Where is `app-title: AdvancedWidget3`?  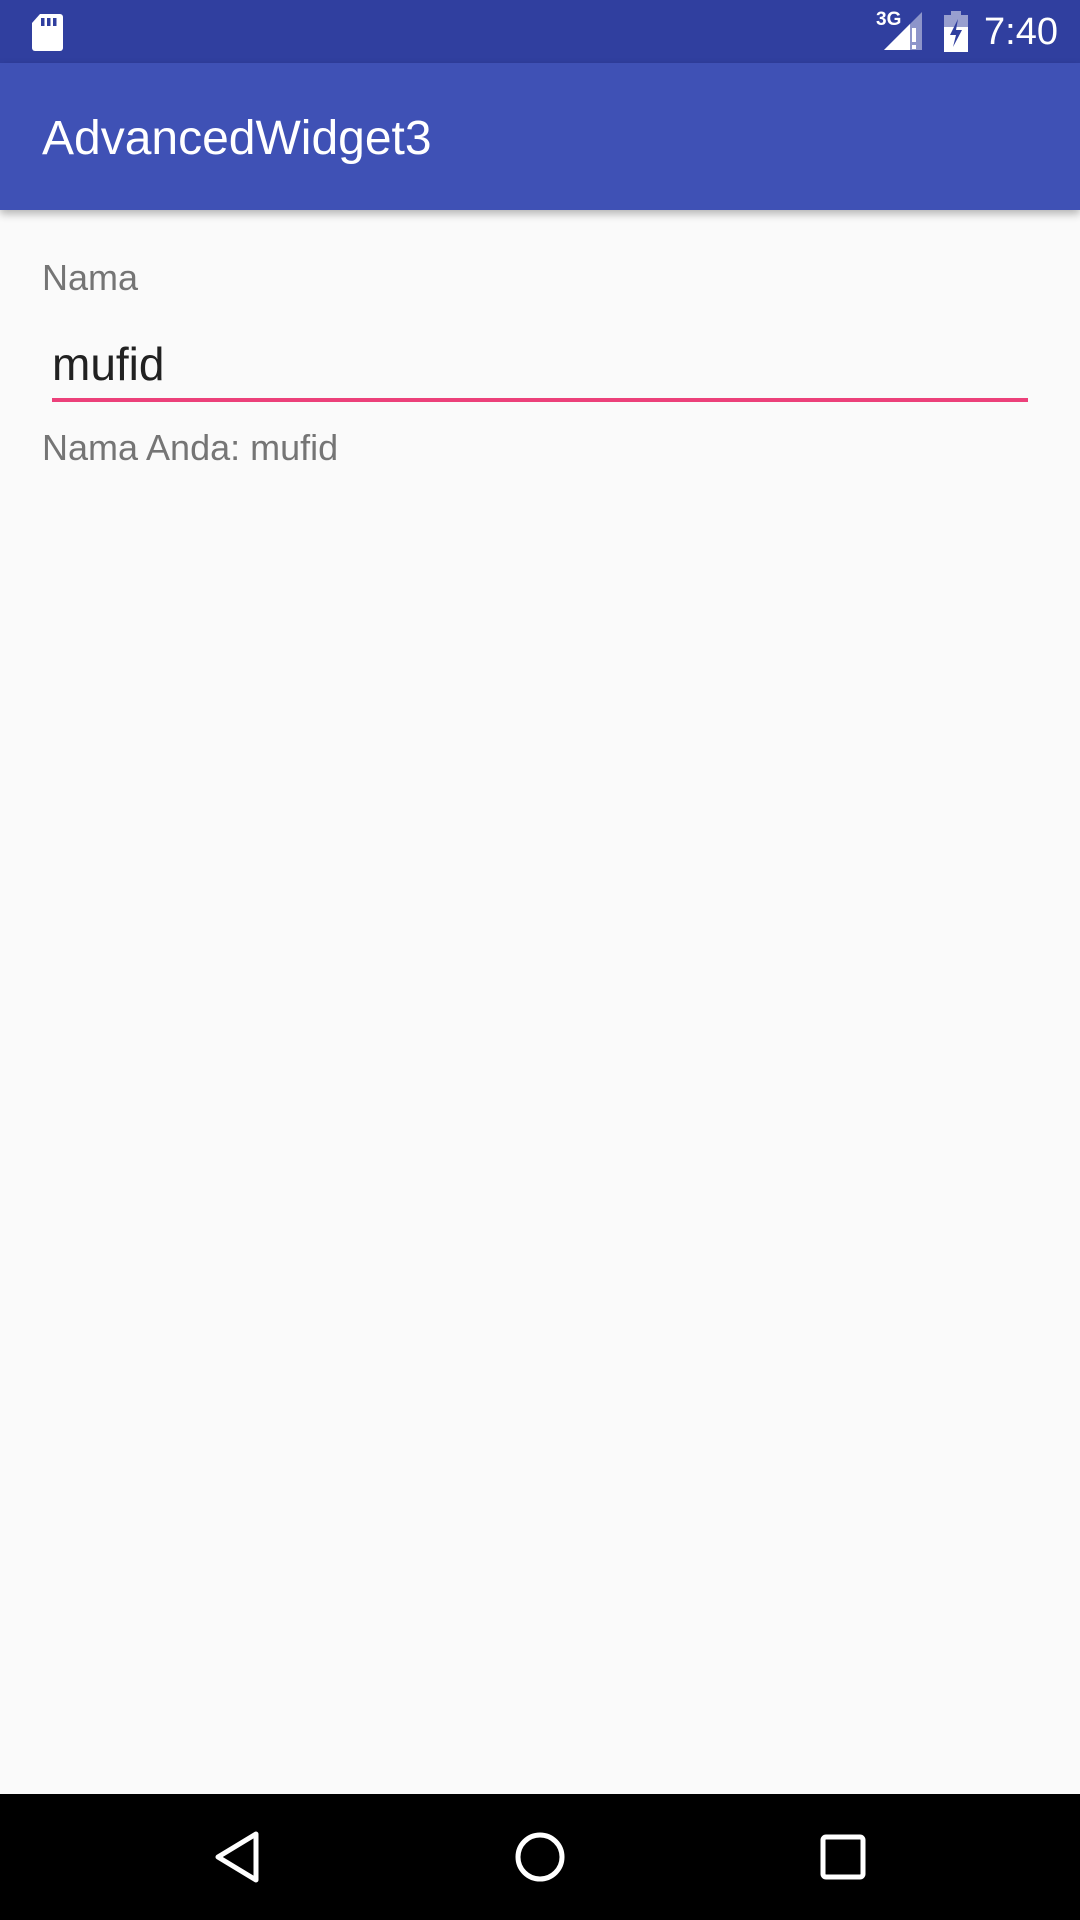 app-title: AdvancedWidget3 is located at coordinates (237, 138).